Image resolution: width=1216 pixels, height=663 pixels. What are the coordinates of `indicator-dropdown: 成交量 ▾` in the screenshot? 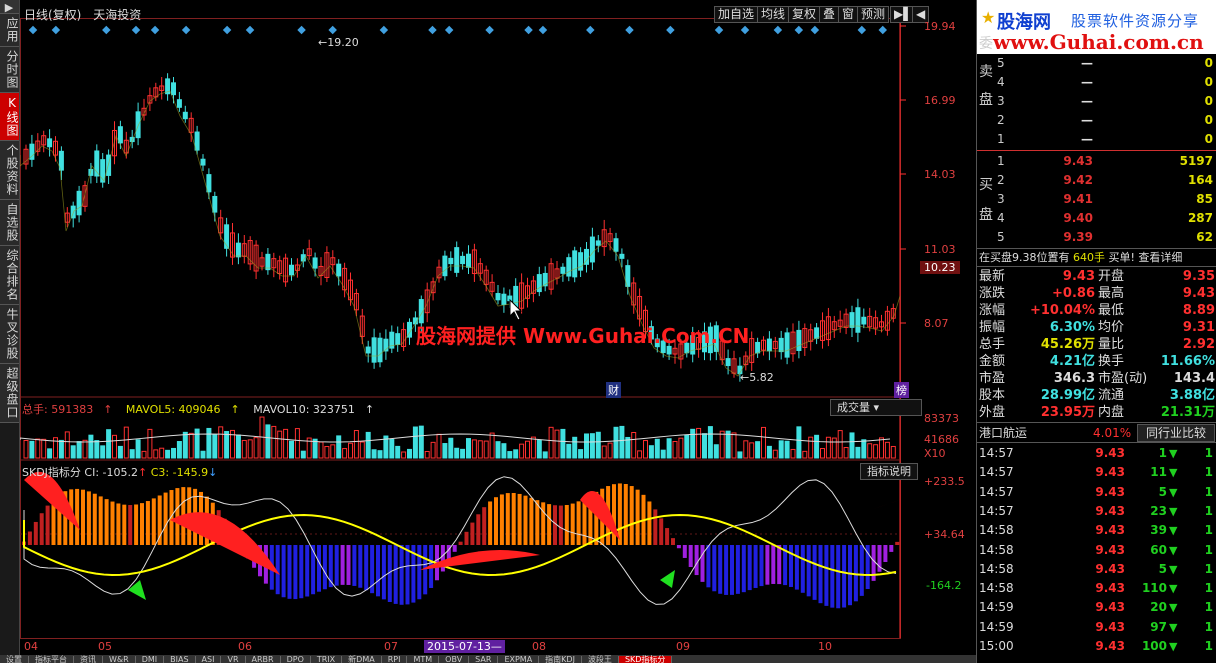 It's located at (876, 407).